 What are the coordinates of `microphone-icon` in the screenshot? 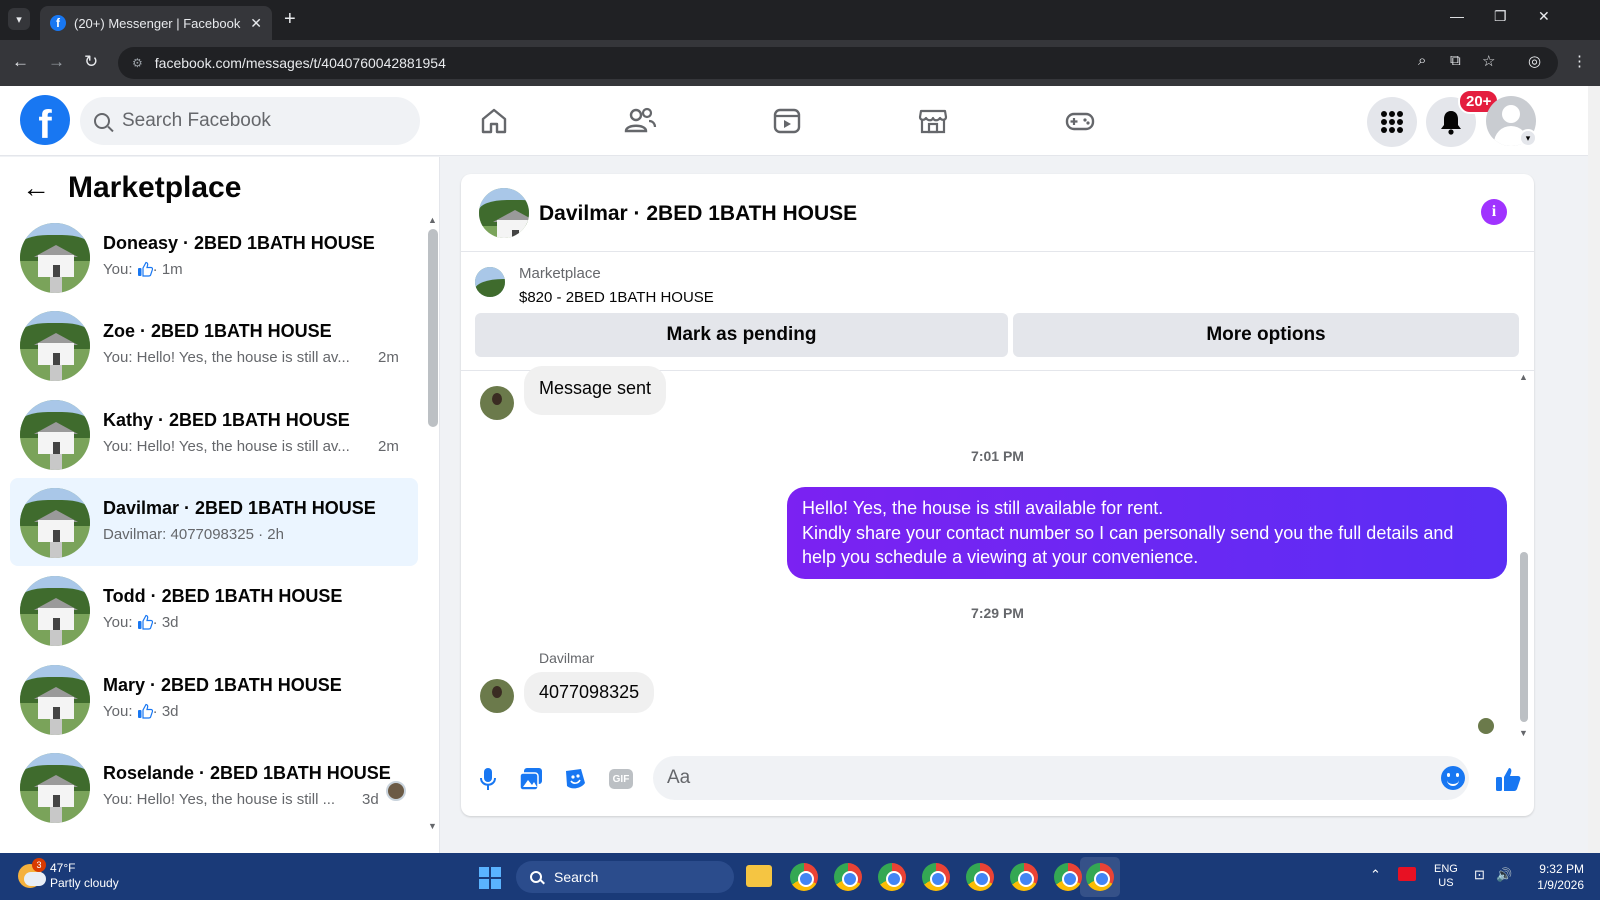 It's located at (488, 779).